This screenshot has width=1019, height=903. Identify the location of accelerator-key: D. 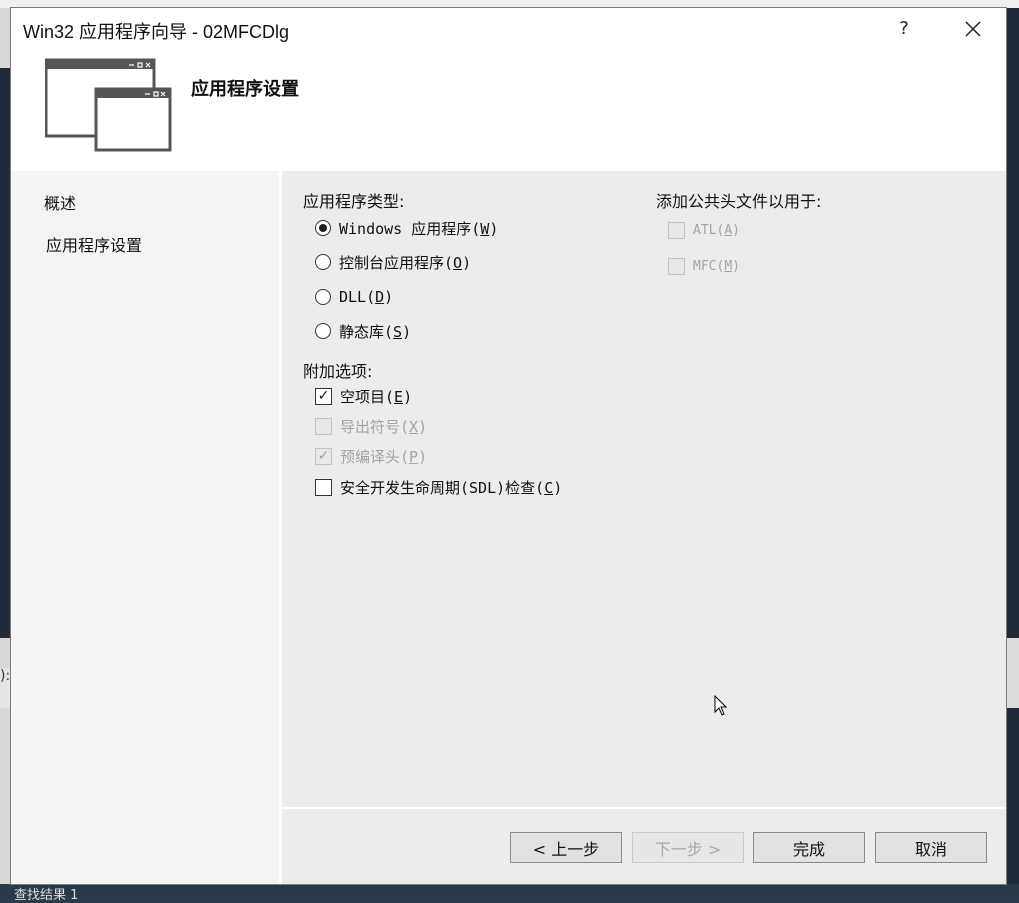
(380, 297).